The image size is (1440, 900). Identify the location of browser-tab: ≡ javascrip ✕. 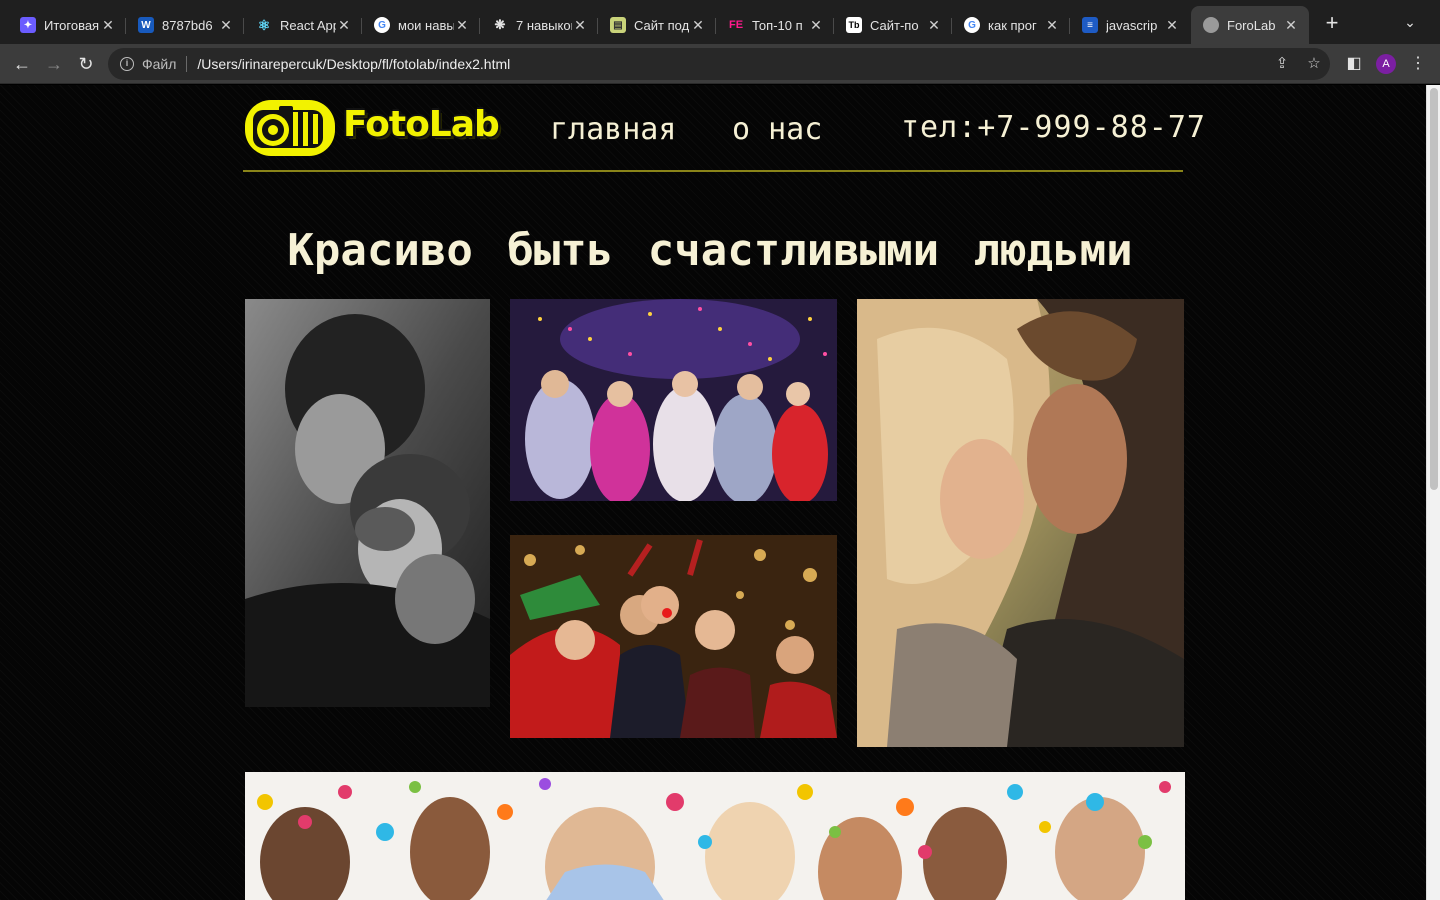
(1130, 25).